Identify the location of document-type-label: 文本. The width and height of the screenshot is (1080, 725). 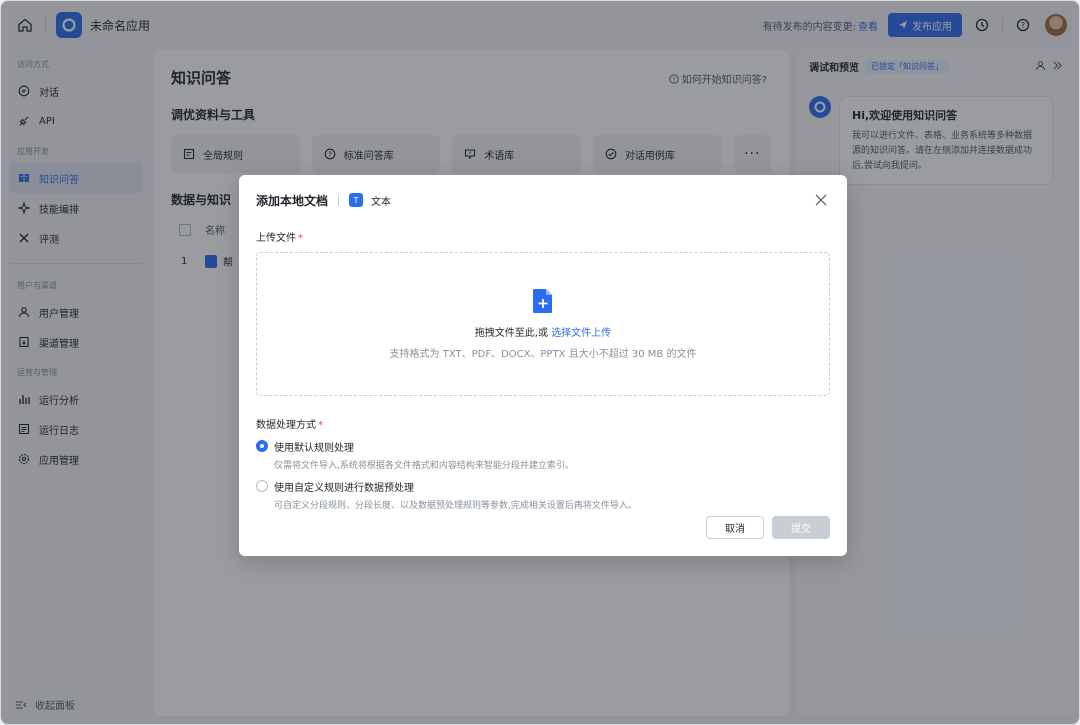
(381, 202).